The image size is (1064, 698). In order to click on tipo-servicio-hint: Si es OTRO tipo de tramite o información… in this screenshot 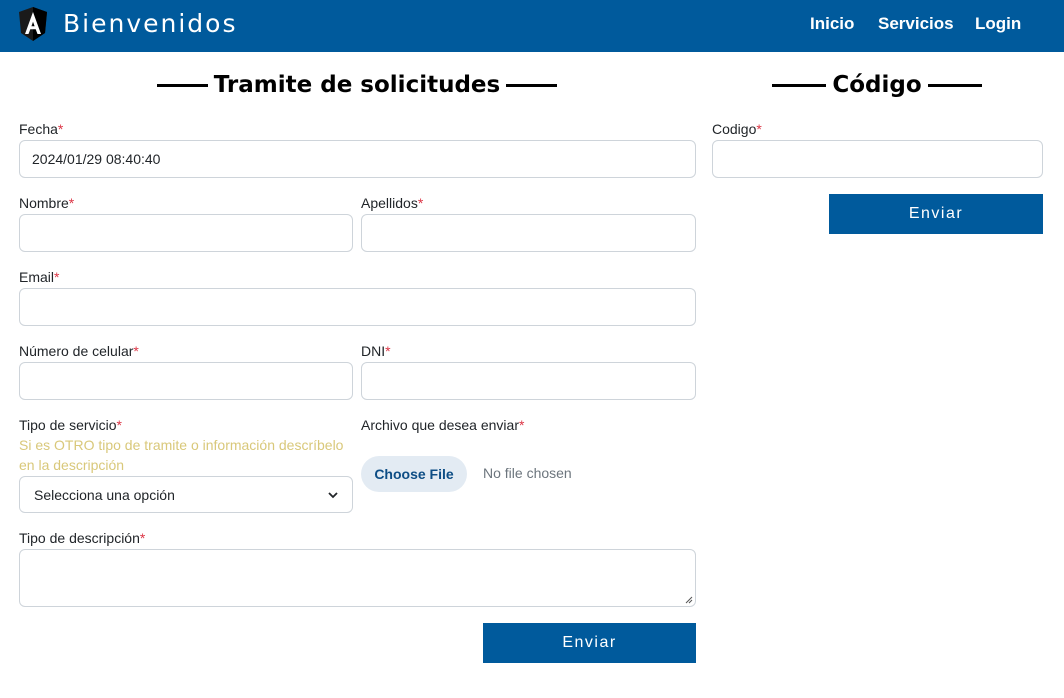, I will do `click(181, 455)`.